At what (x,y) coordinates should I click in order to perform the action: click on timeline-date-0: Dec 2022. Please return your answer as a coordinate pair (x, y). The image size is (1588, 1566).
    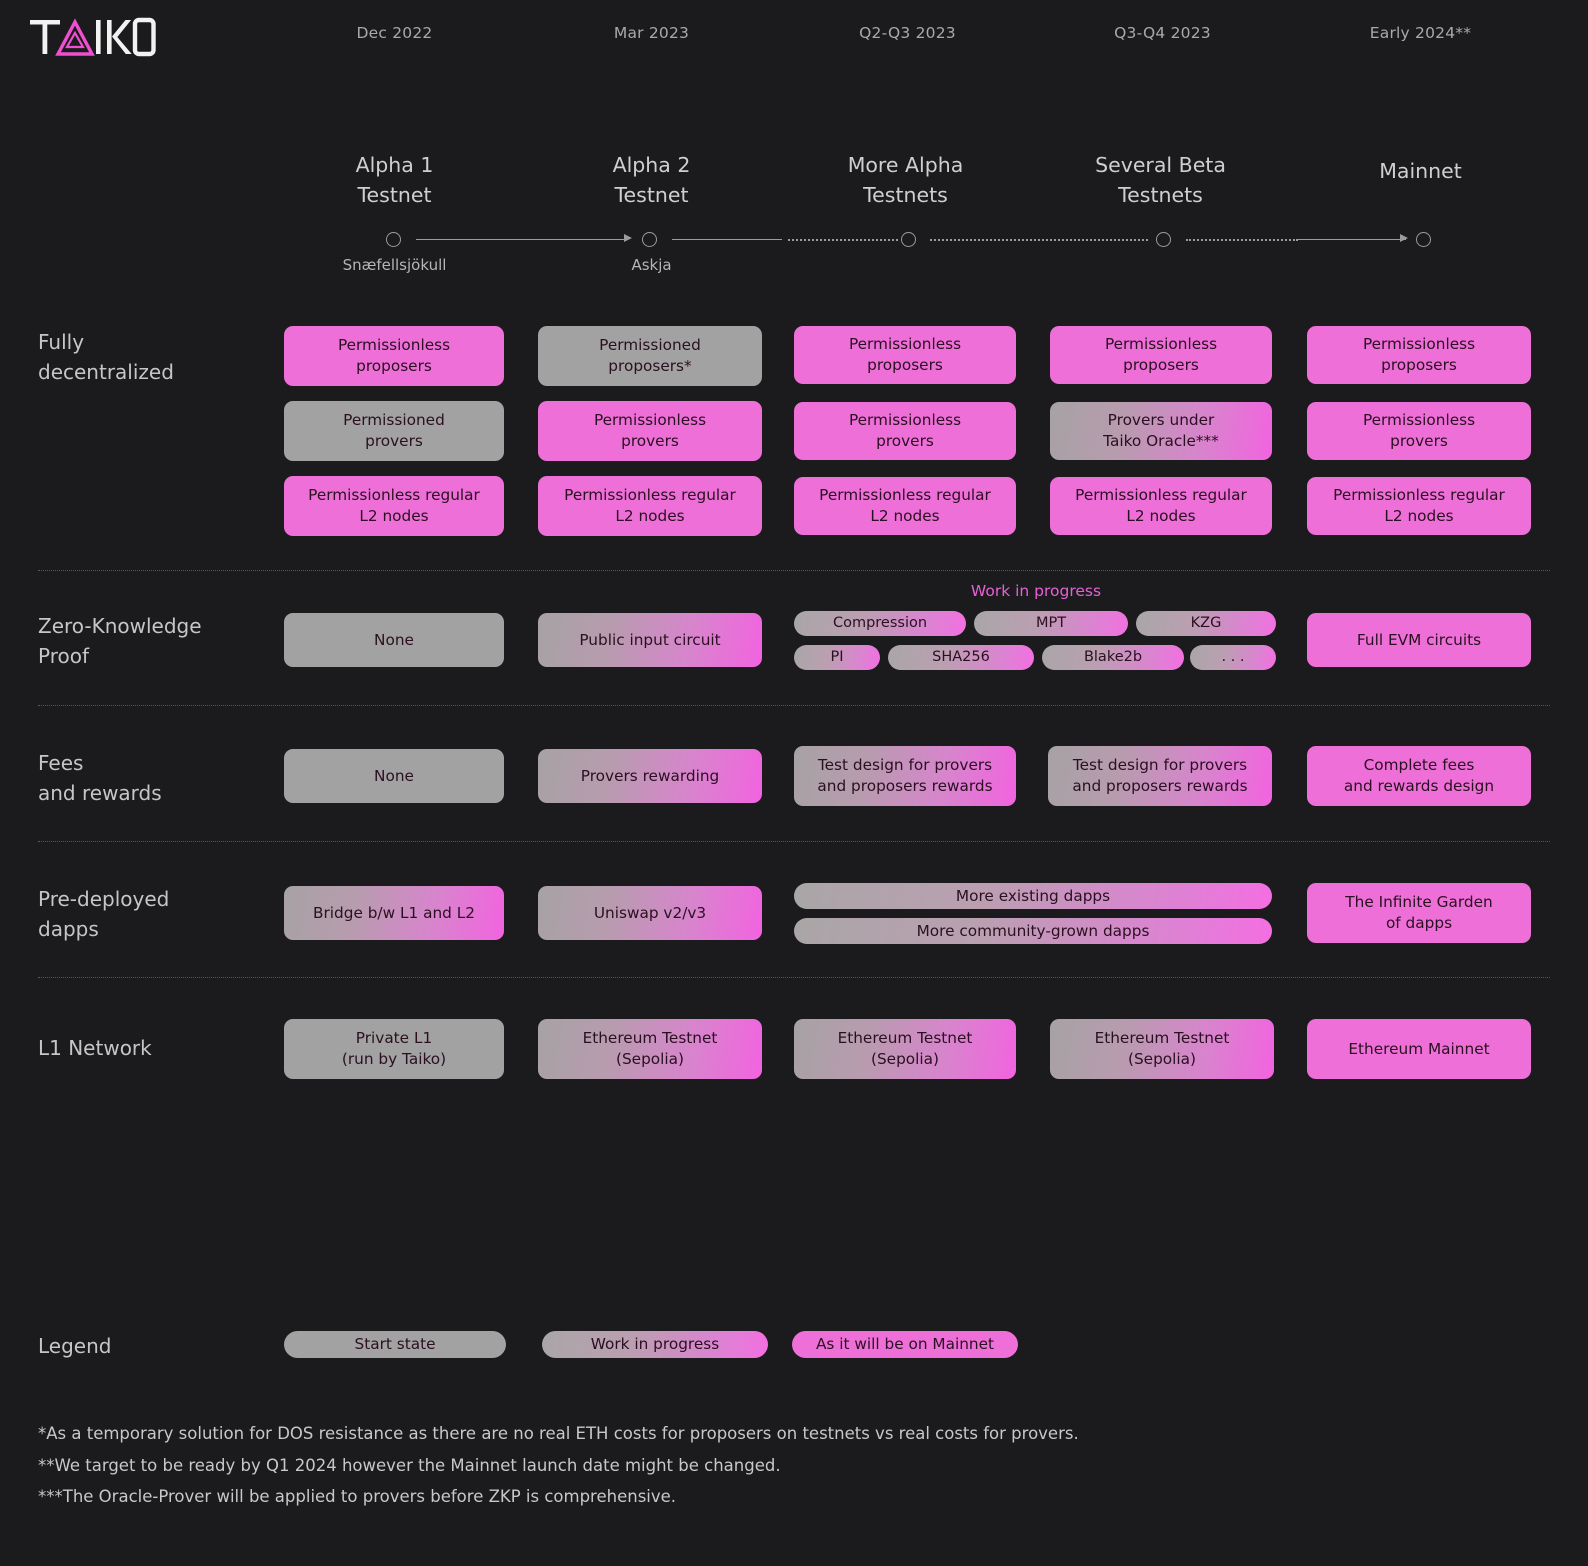
    Looking at the image, I should click on (394, 33).